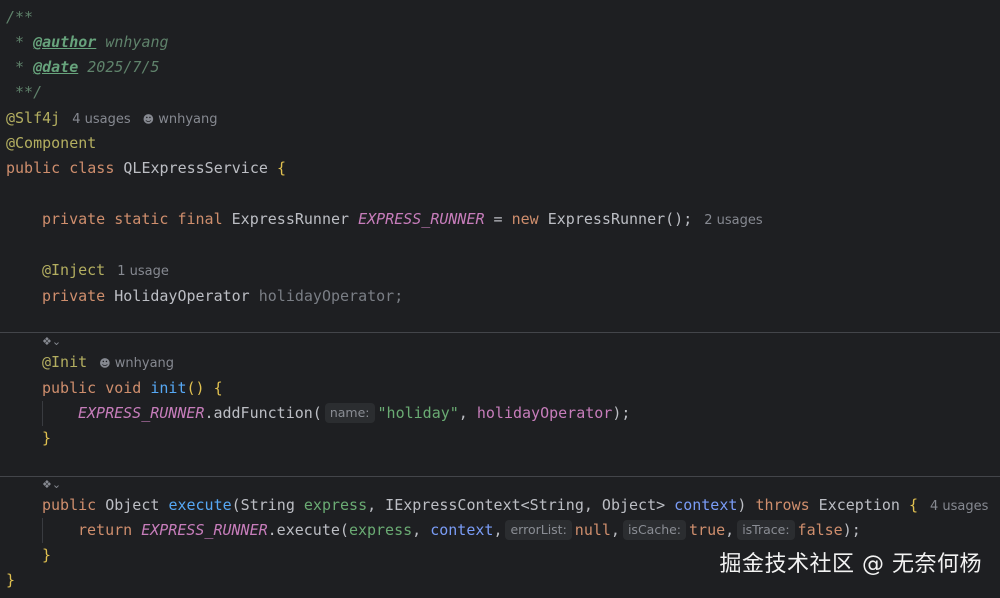  Describe the element at coordinates (33, 168) in the screenshot. I see `kw-public: public` at that location.